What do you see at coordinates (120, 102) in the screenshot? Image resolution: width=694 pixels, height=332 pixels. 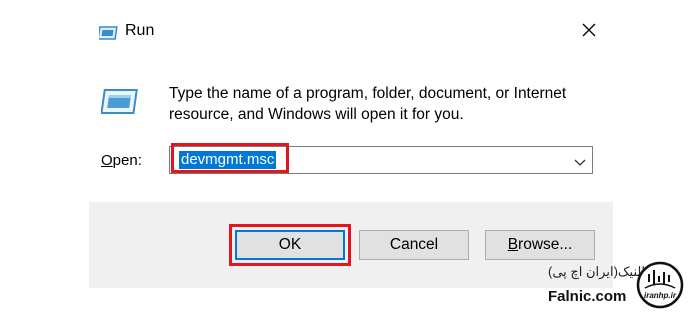 I see `run-large-icon` at bounding box center [120, 102].